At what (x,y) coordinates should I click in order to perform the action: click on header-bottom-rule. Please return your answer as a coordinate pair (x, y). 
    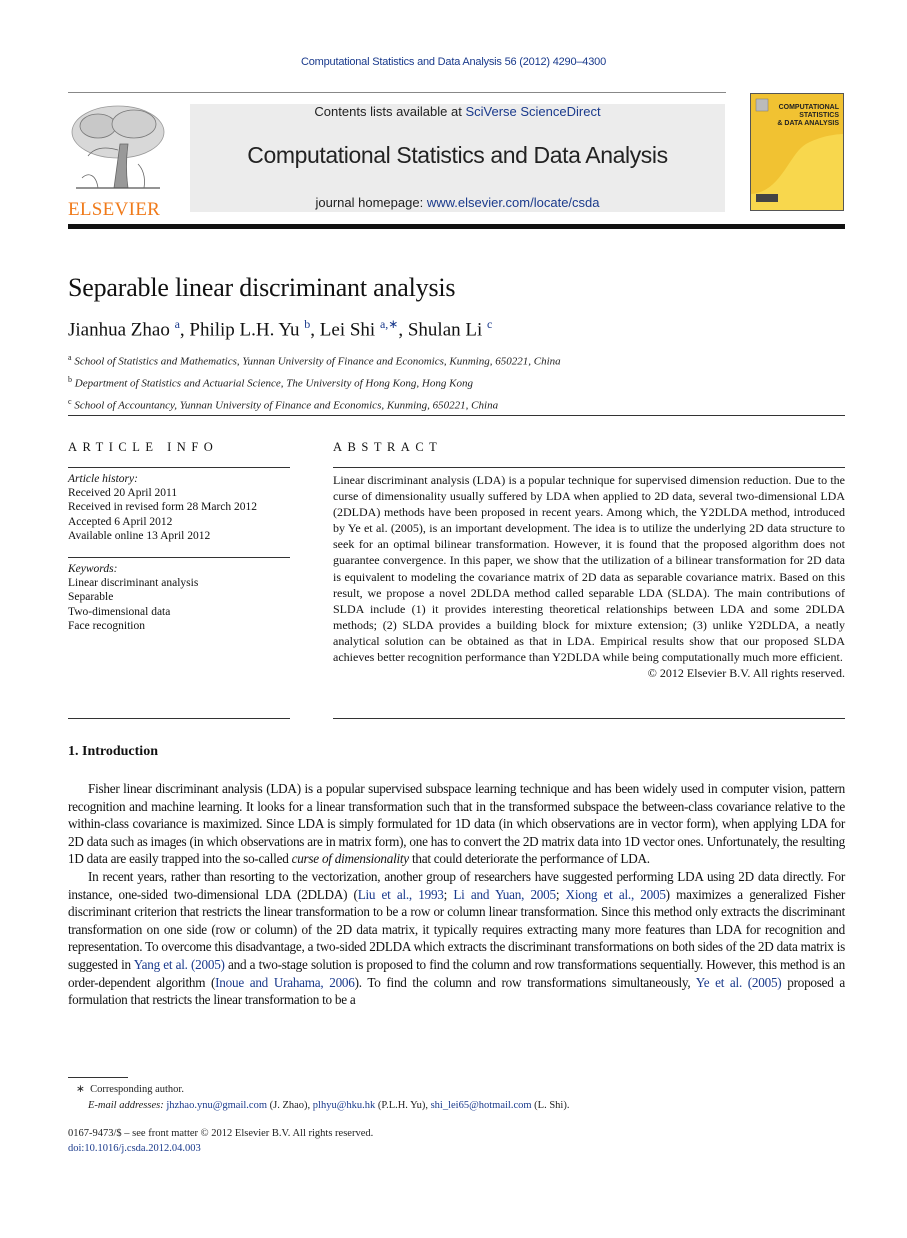
    Looking at the image, I should click on (456, 226).